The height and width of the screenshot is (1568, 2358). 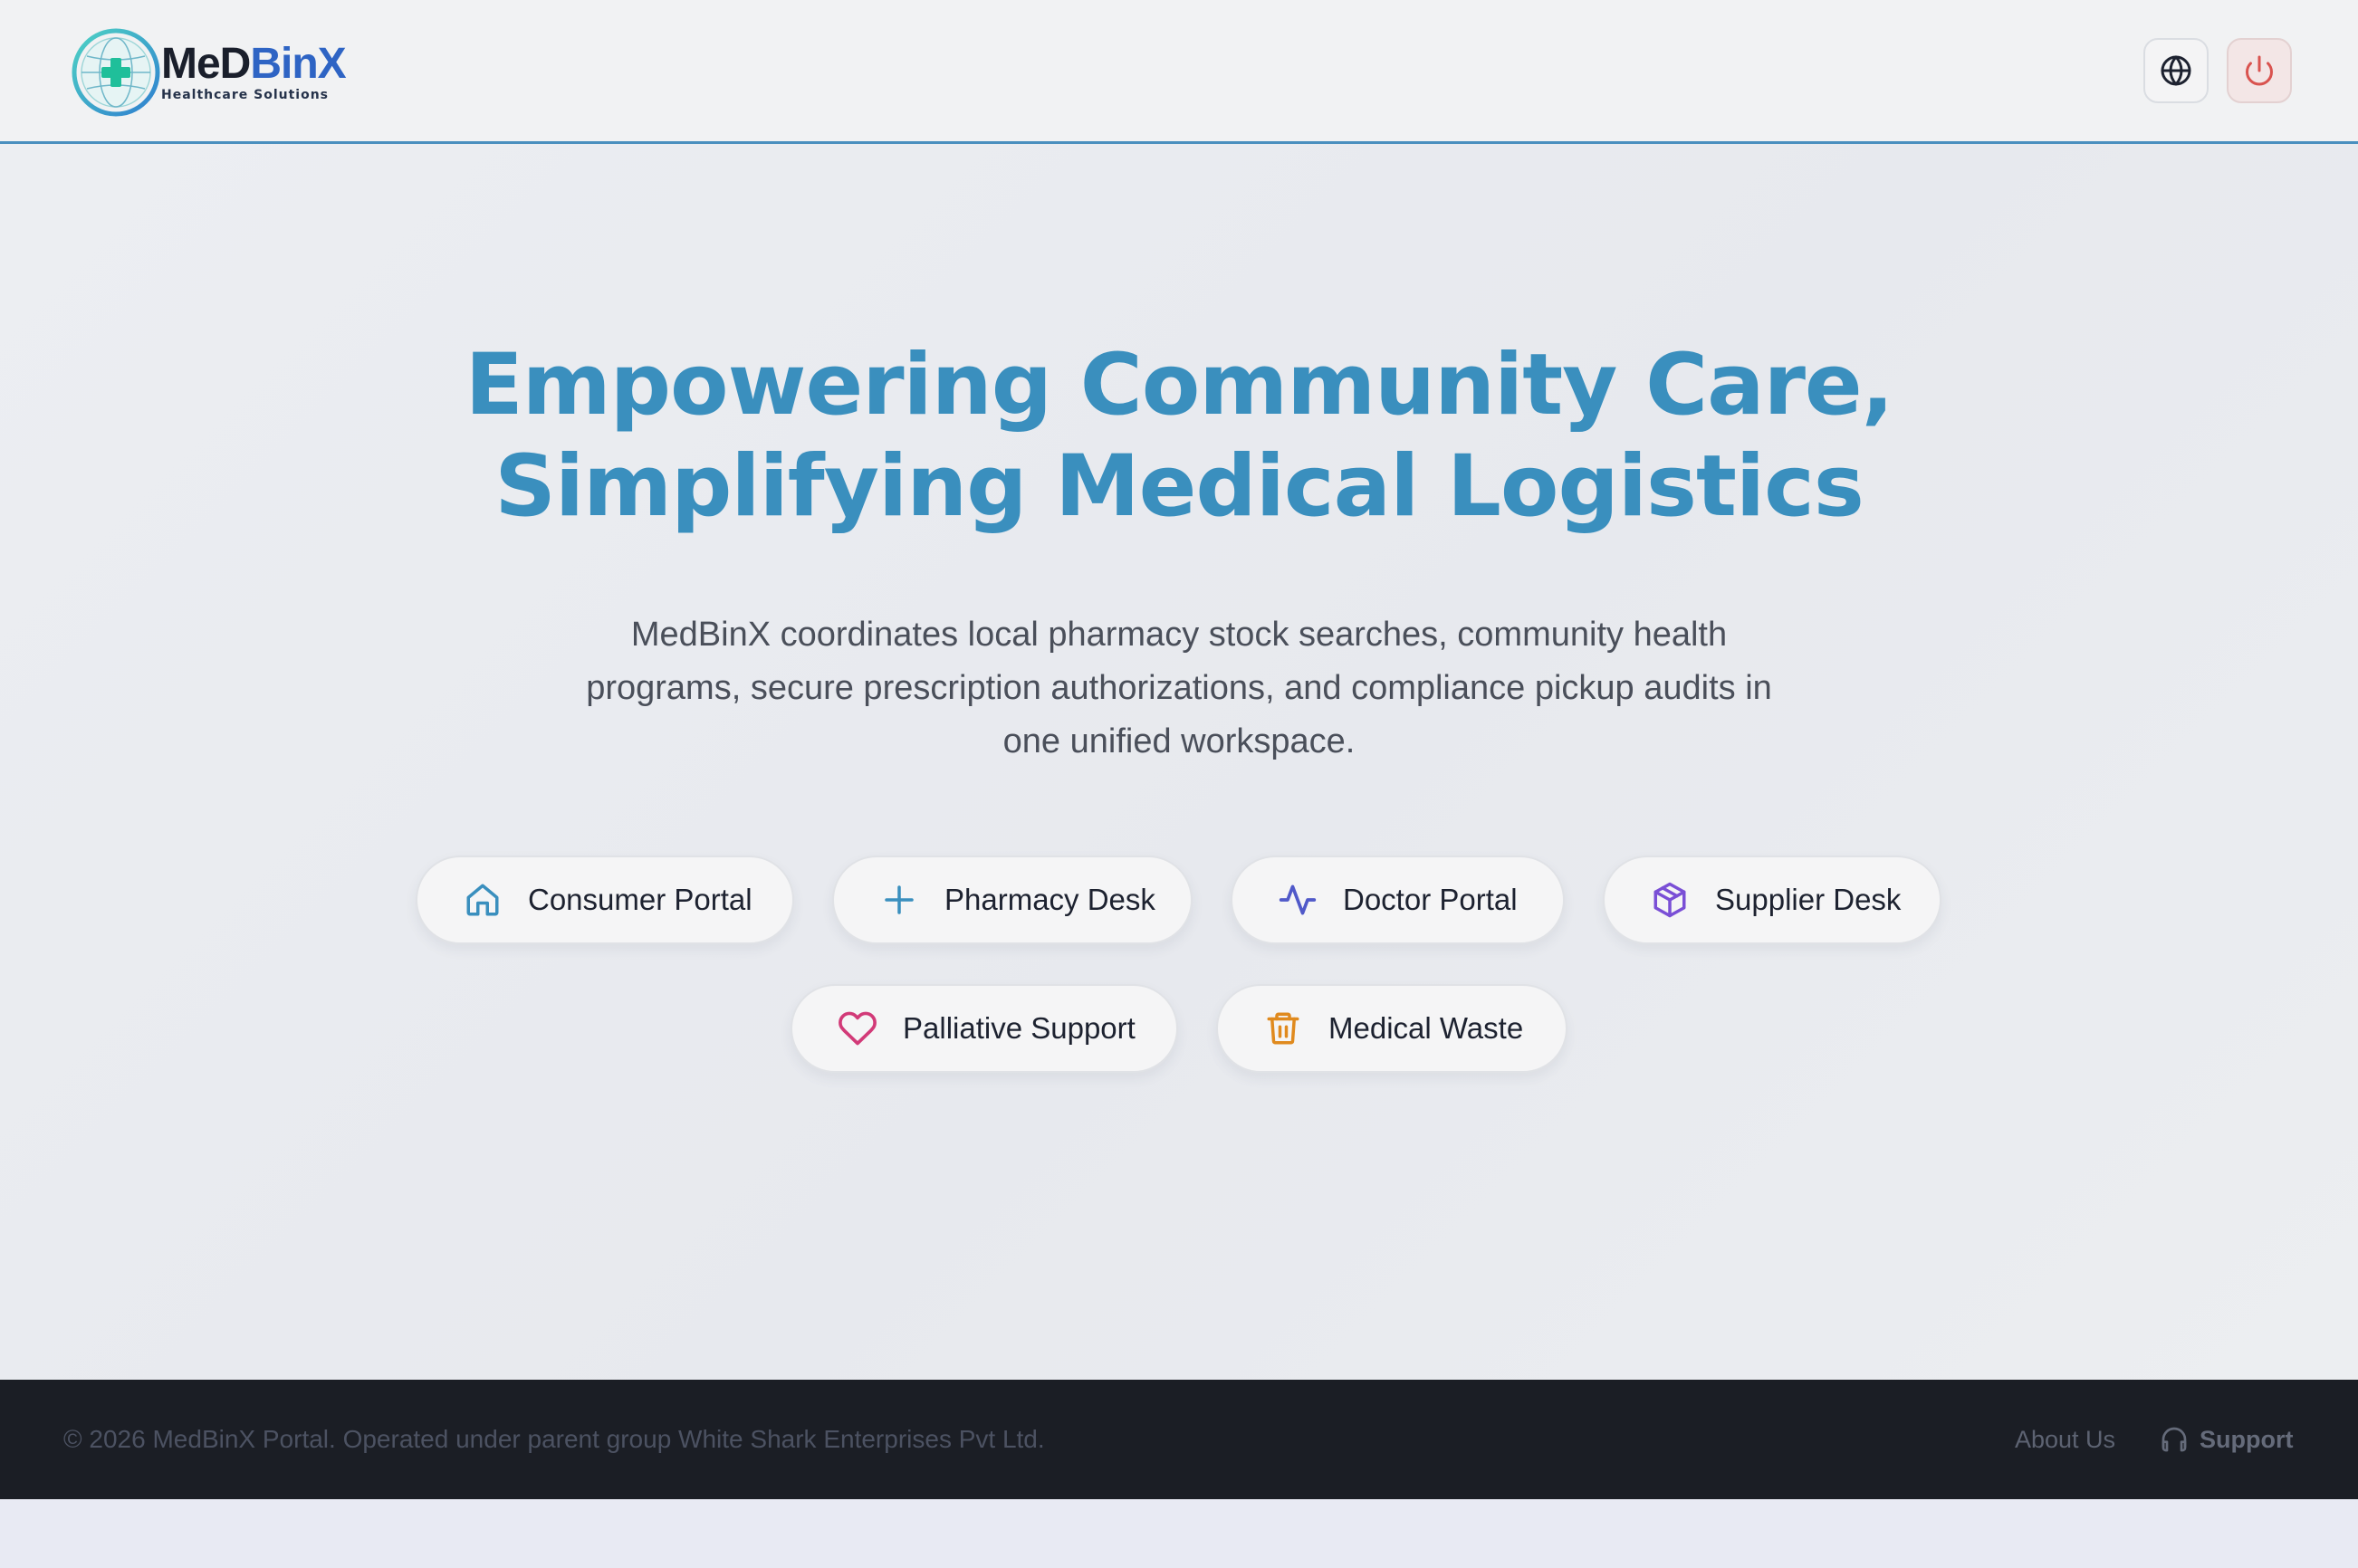 I want to click on doctor-portal-label: Doctor Portal, so click(x=1430, y=899).